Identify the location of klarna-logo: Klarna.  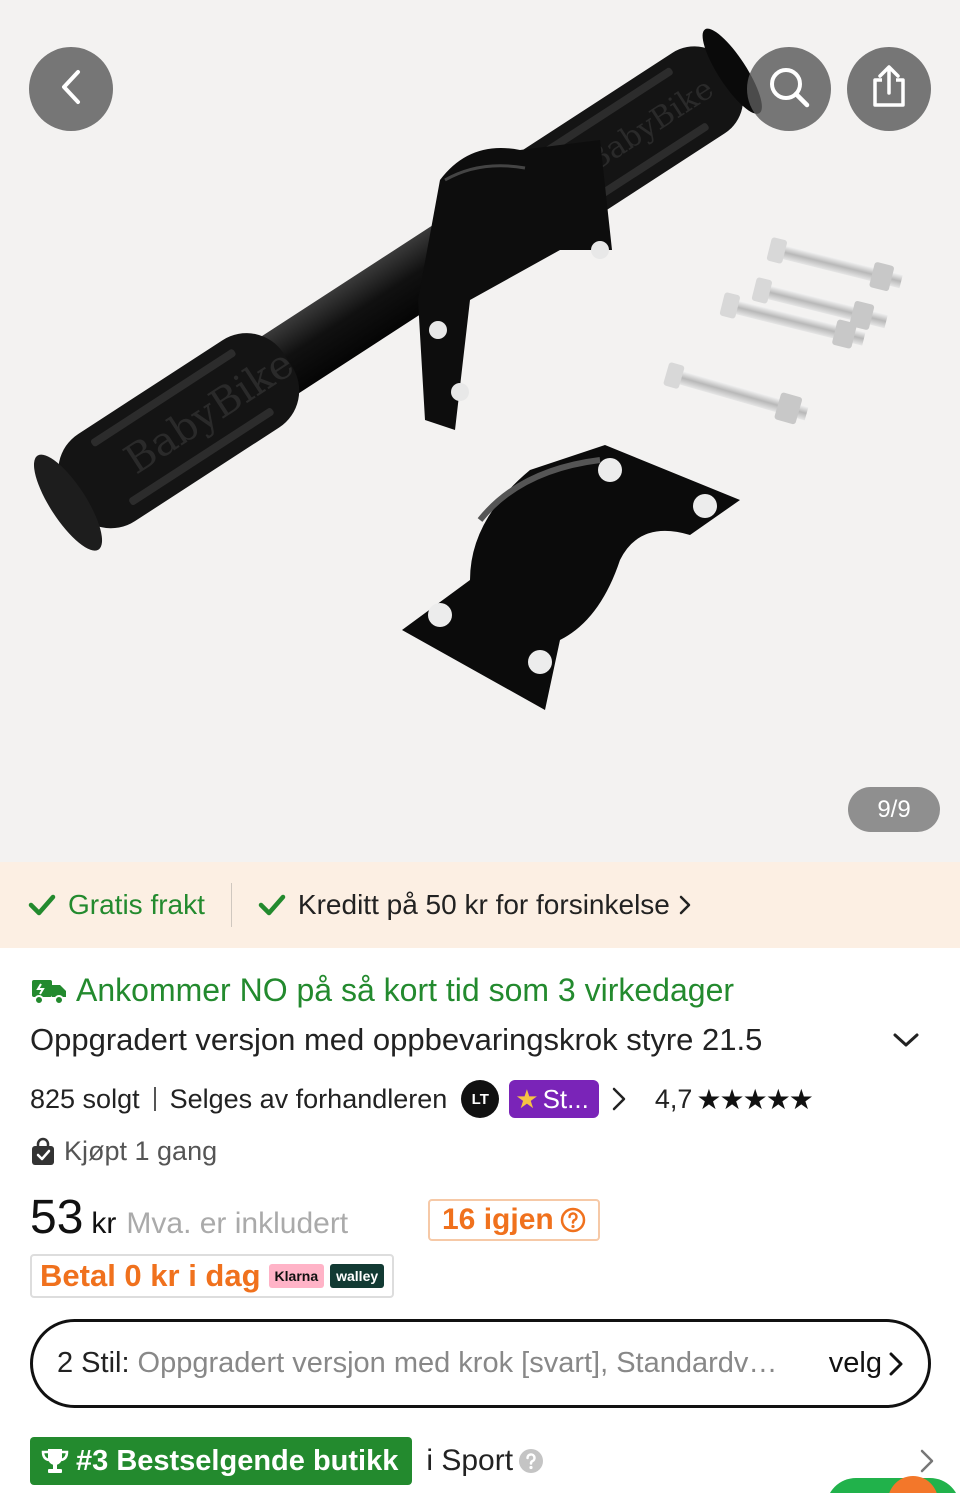
(296, 1276).